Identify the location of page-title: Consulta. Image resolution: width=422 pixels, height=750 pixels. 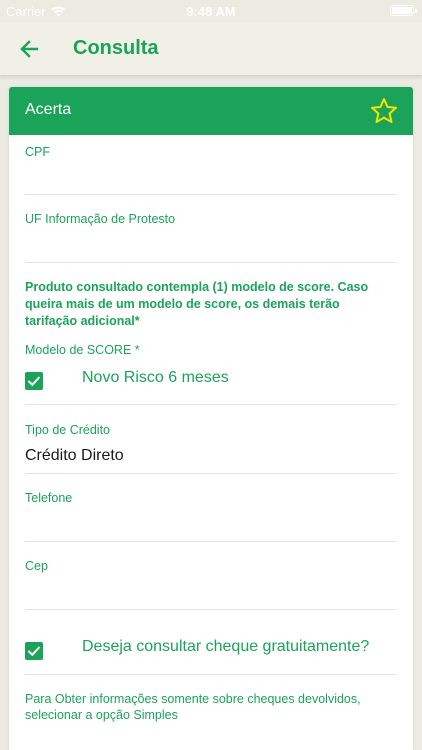
(116, 48).